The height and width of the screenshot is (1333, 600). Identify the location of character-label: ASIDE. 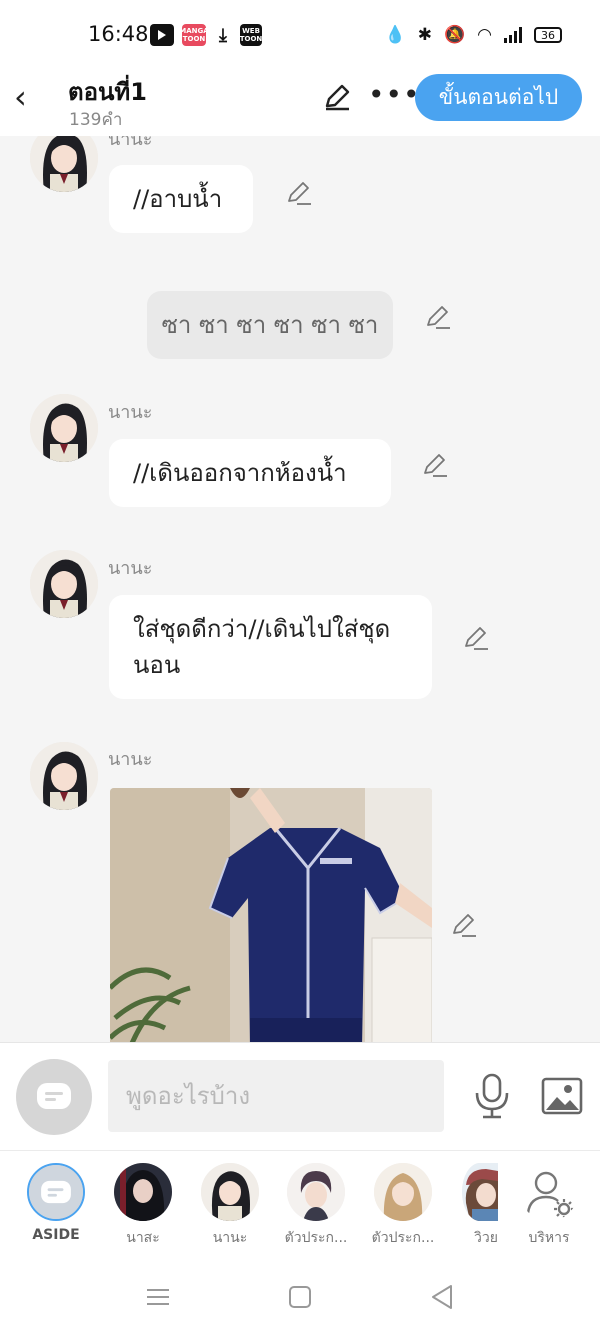
(56, 1235).